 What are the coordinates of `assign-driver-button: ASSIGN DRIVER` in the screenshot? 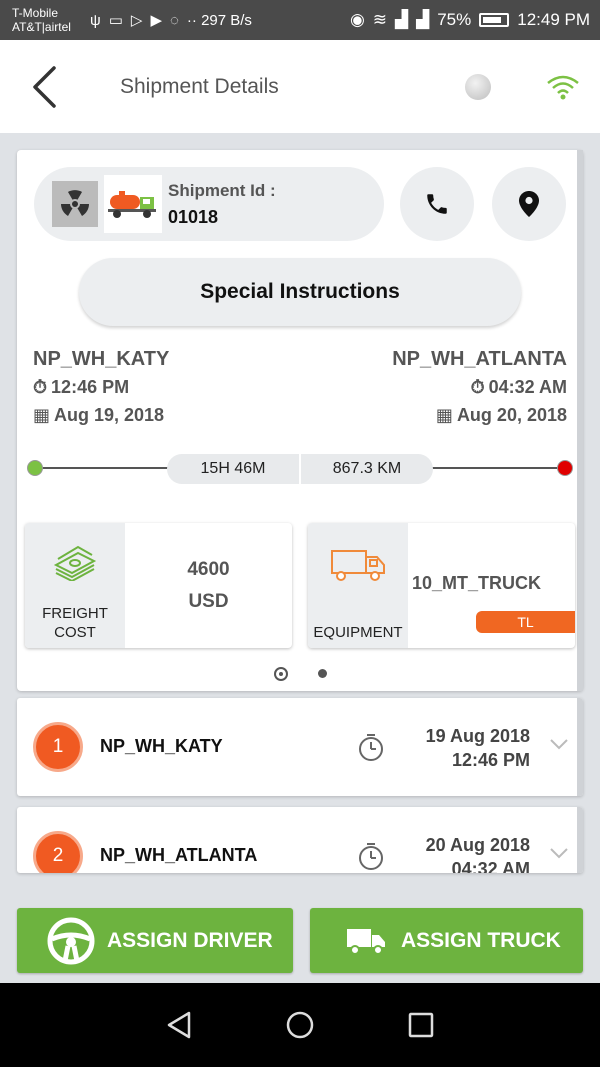 It's located at (155, 940).